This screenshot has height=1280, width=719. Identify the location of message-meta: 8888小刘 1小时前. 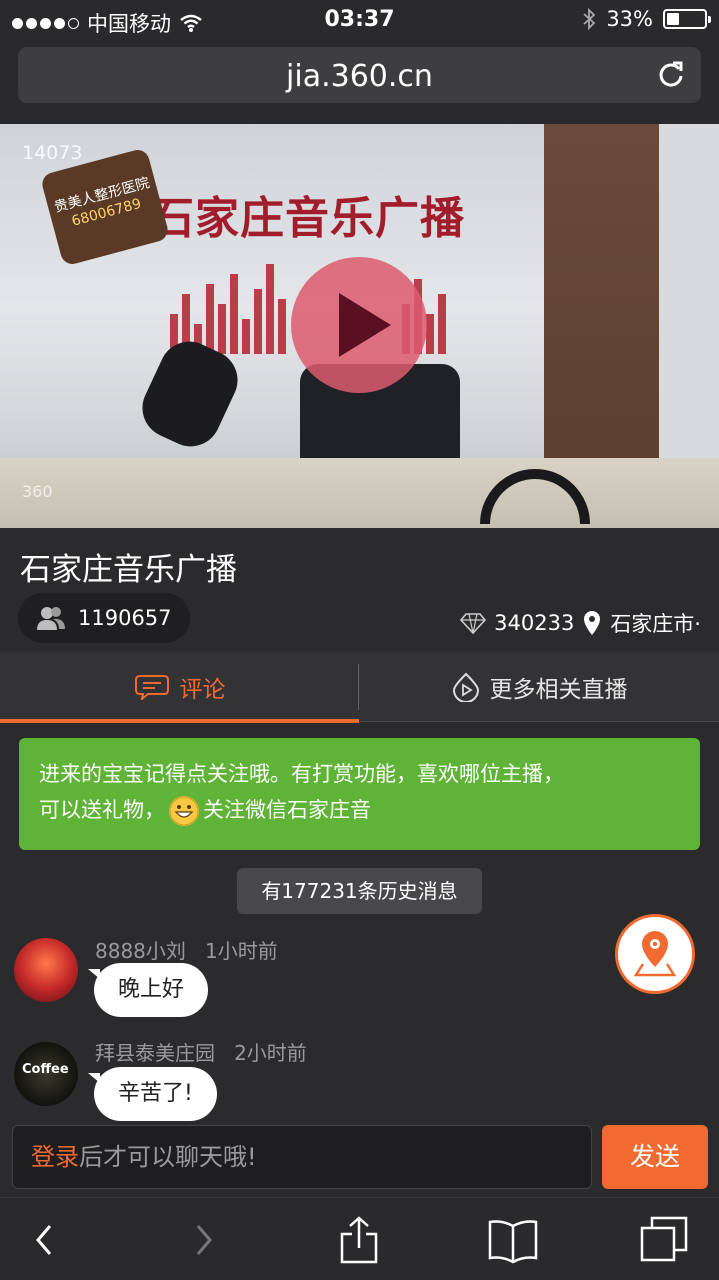
(186, 949).